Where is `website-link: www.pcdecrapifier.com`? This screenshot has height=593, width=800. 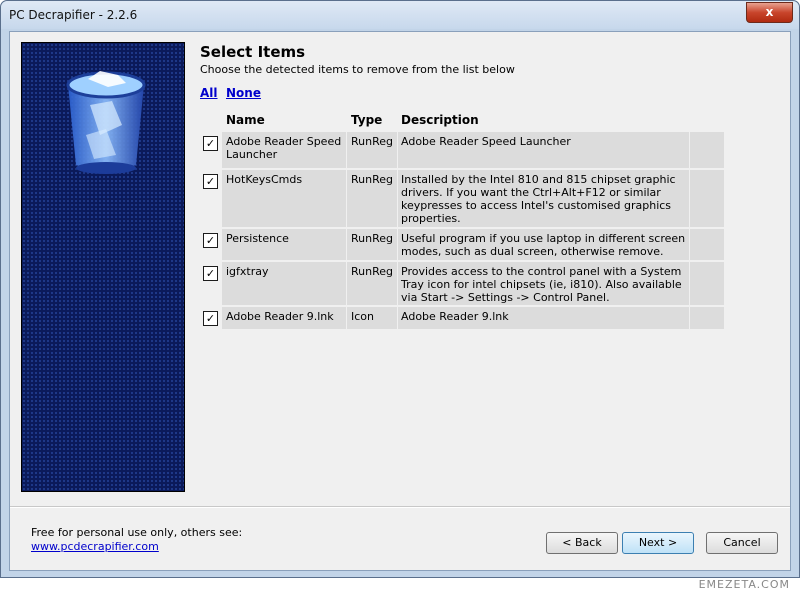 website-link: www.pcdecrapifier.com is located at coordinates (95, 546).